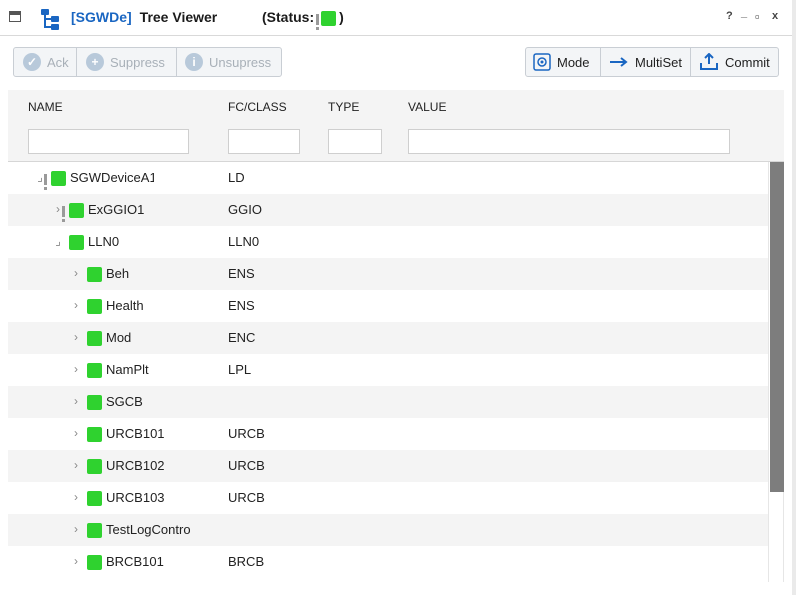  Describe the element at coordinates (135, 433) in the screenshot. I see `node-name: URCB101` at that location.